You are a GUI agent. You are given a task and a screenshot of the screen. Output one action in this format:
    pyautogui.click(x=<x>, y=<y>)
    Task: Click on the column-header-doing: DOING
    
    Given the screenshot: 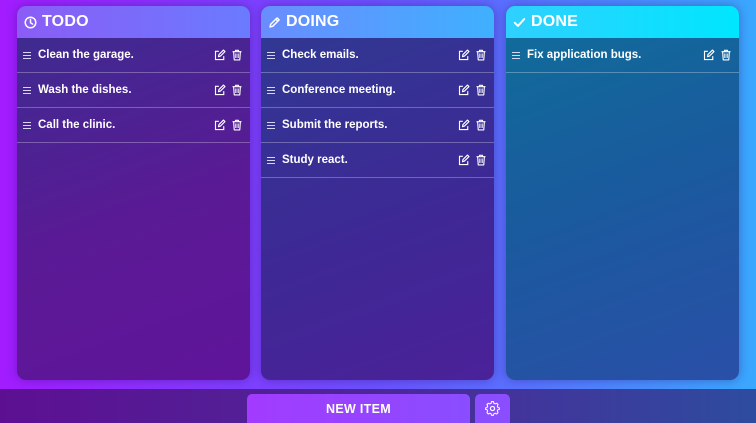 What is the action you would take?
    pyautogui.click(x=377, y=22)
    